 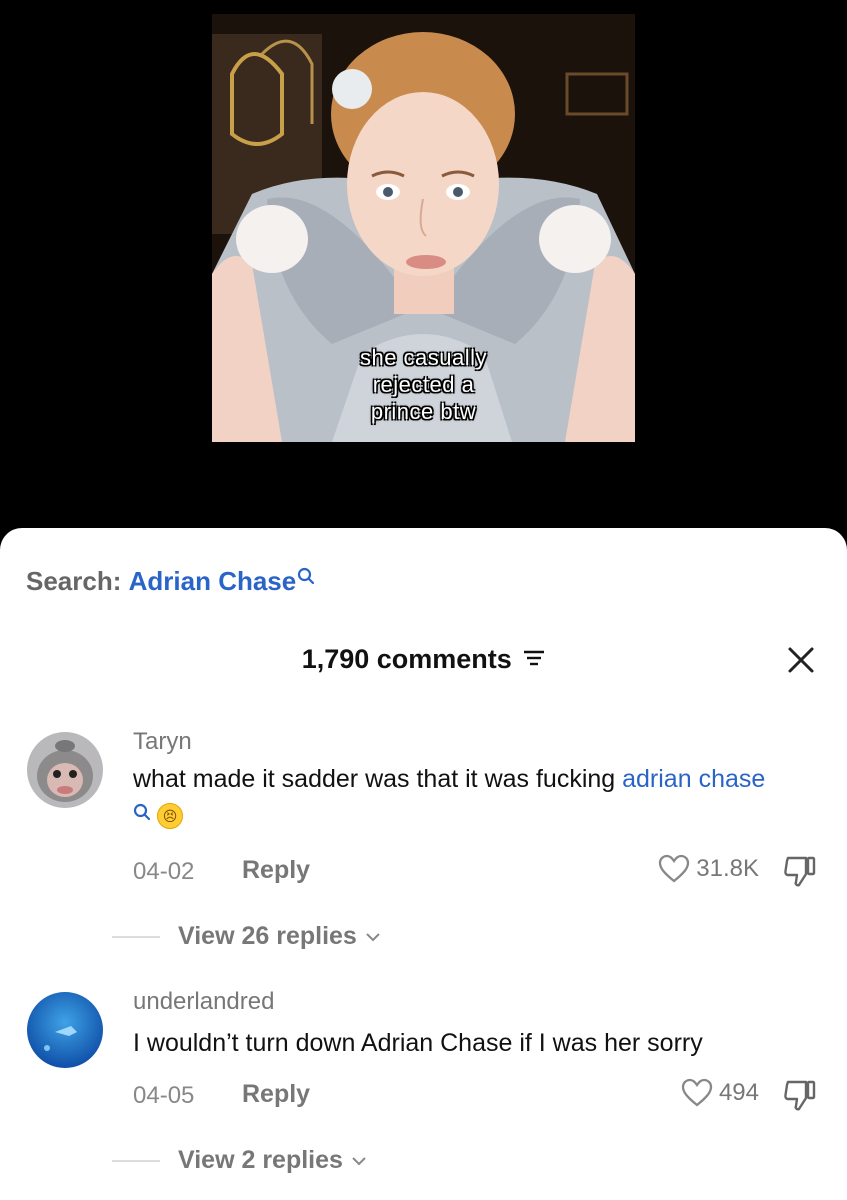 What do you see at coordinates (534, 658) in the screenshot?
I see `sort-icon` at bounding box center [534, 658].